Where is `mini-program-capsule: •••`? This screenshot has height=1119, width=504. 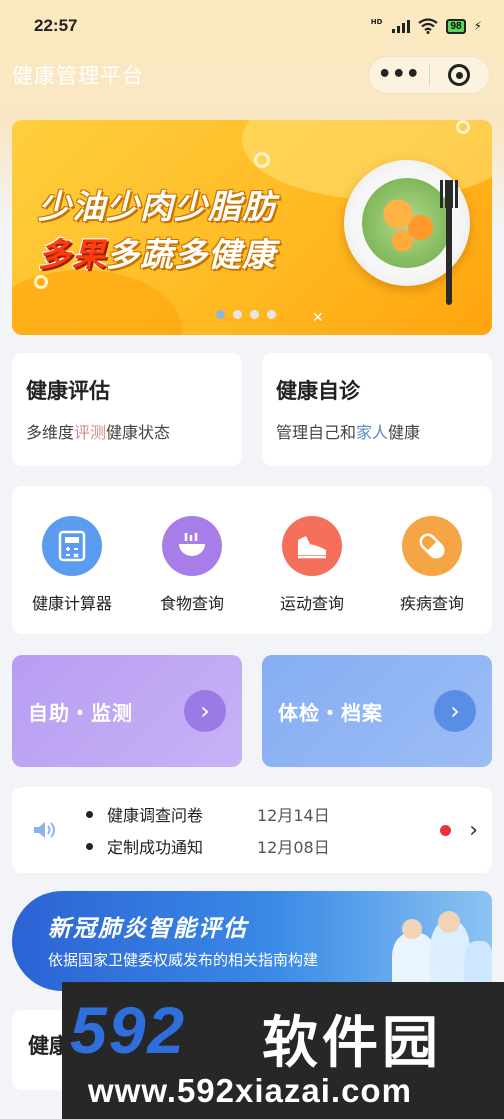 mini-program-capsule: ••• is located at coordinates (429, 75).